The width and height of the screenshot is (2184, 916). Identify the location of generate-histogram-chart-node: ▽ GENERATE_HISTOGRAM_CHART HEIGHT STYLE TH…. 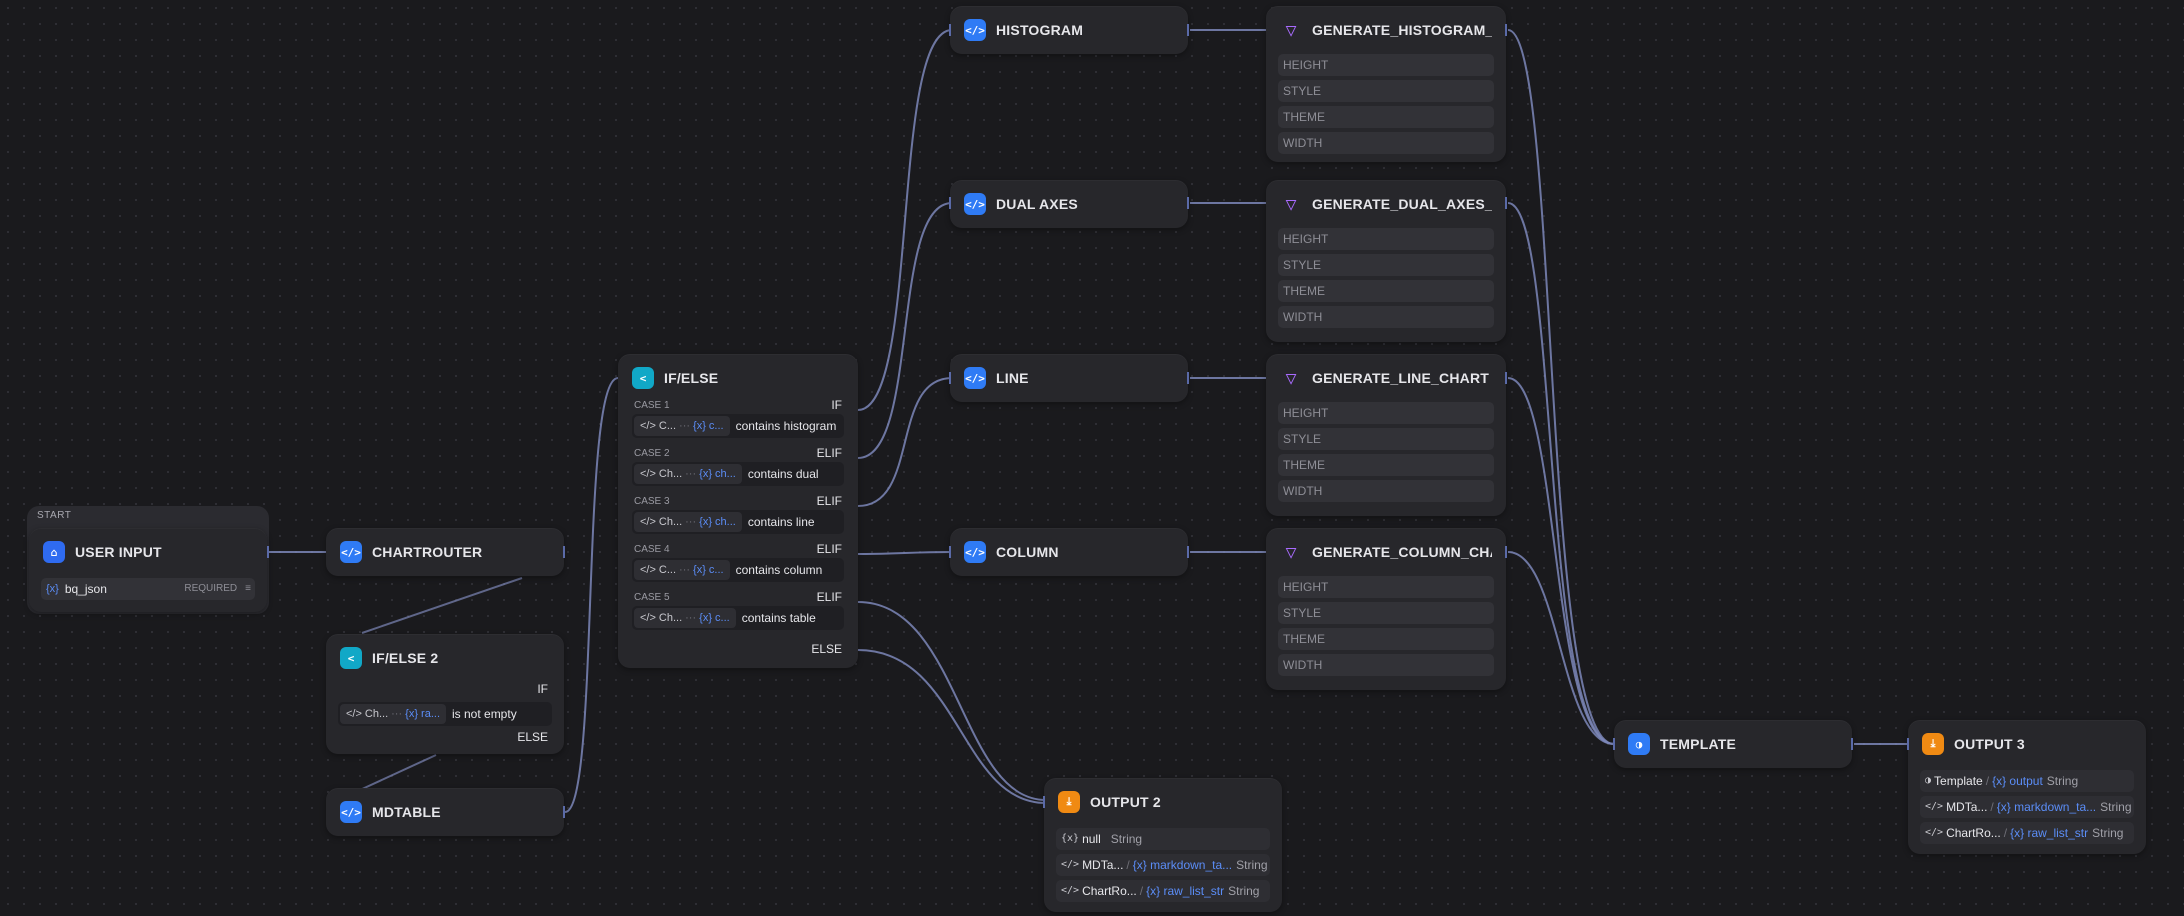
(1386, 84).